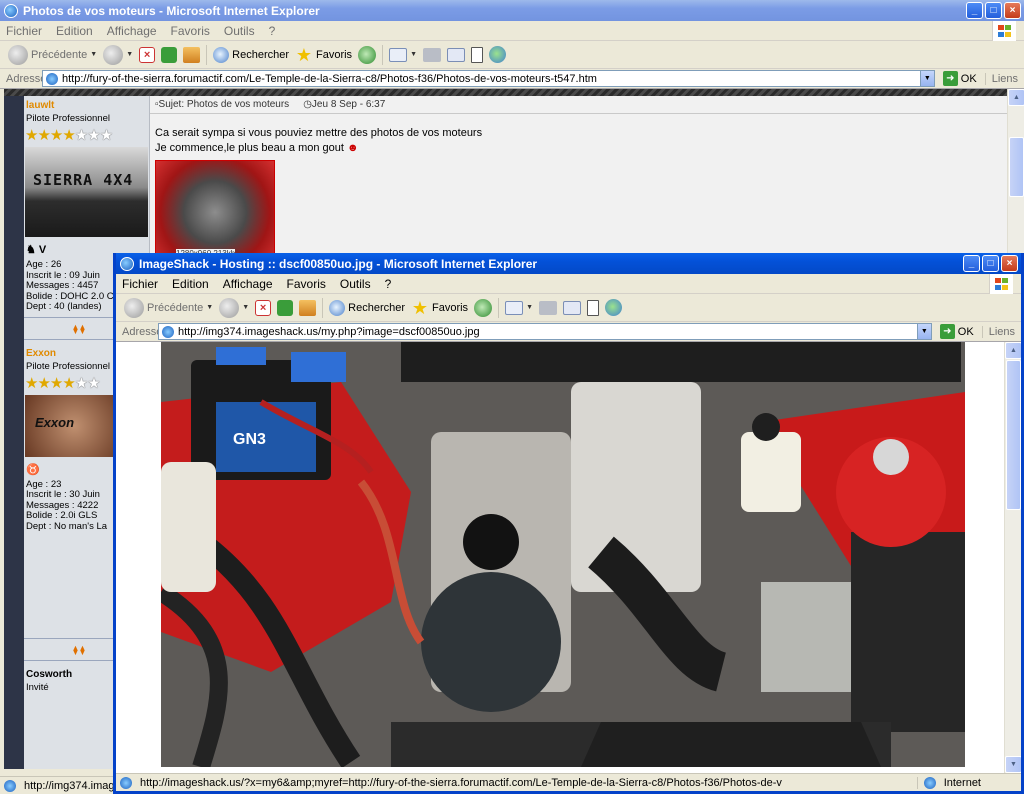 Image resolution: width=1024 pixels, height=794 pixels. What do you see at coordinates (215, 209) in the screenshot?
I see `engine-thumbnail: 1280x960 213kb` at bounding box center [215, 209].